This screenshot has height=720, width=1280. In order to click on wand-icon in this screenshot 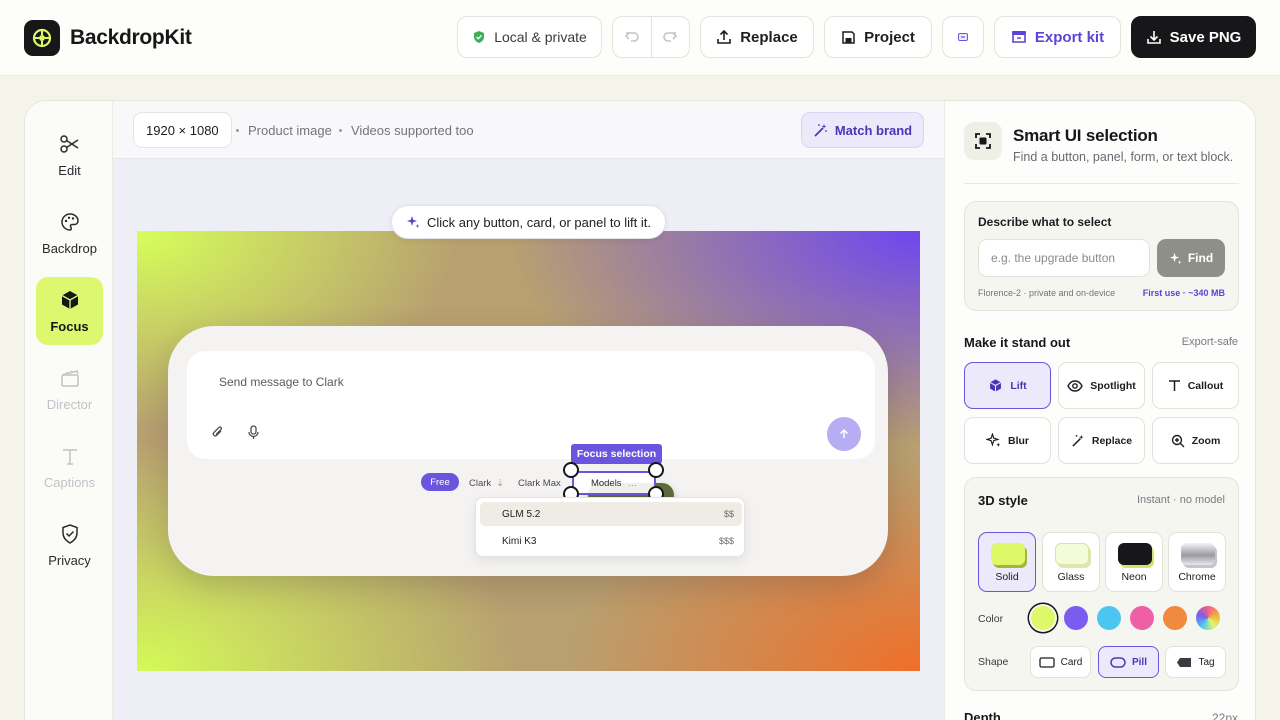, I will do `click(1078, 440)`.